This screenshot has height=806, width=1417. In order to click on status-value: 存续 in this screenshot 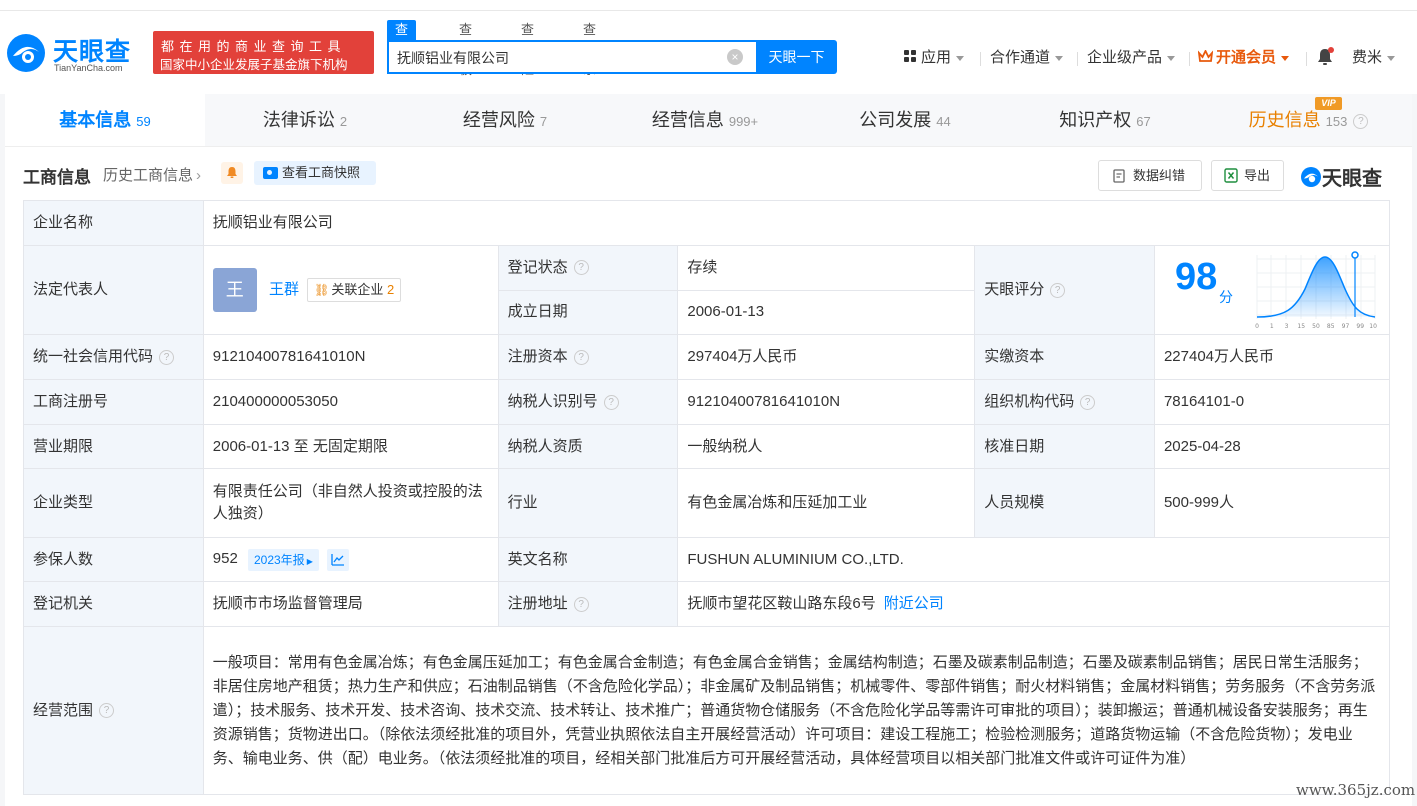, I will do `click(826, 268)`.